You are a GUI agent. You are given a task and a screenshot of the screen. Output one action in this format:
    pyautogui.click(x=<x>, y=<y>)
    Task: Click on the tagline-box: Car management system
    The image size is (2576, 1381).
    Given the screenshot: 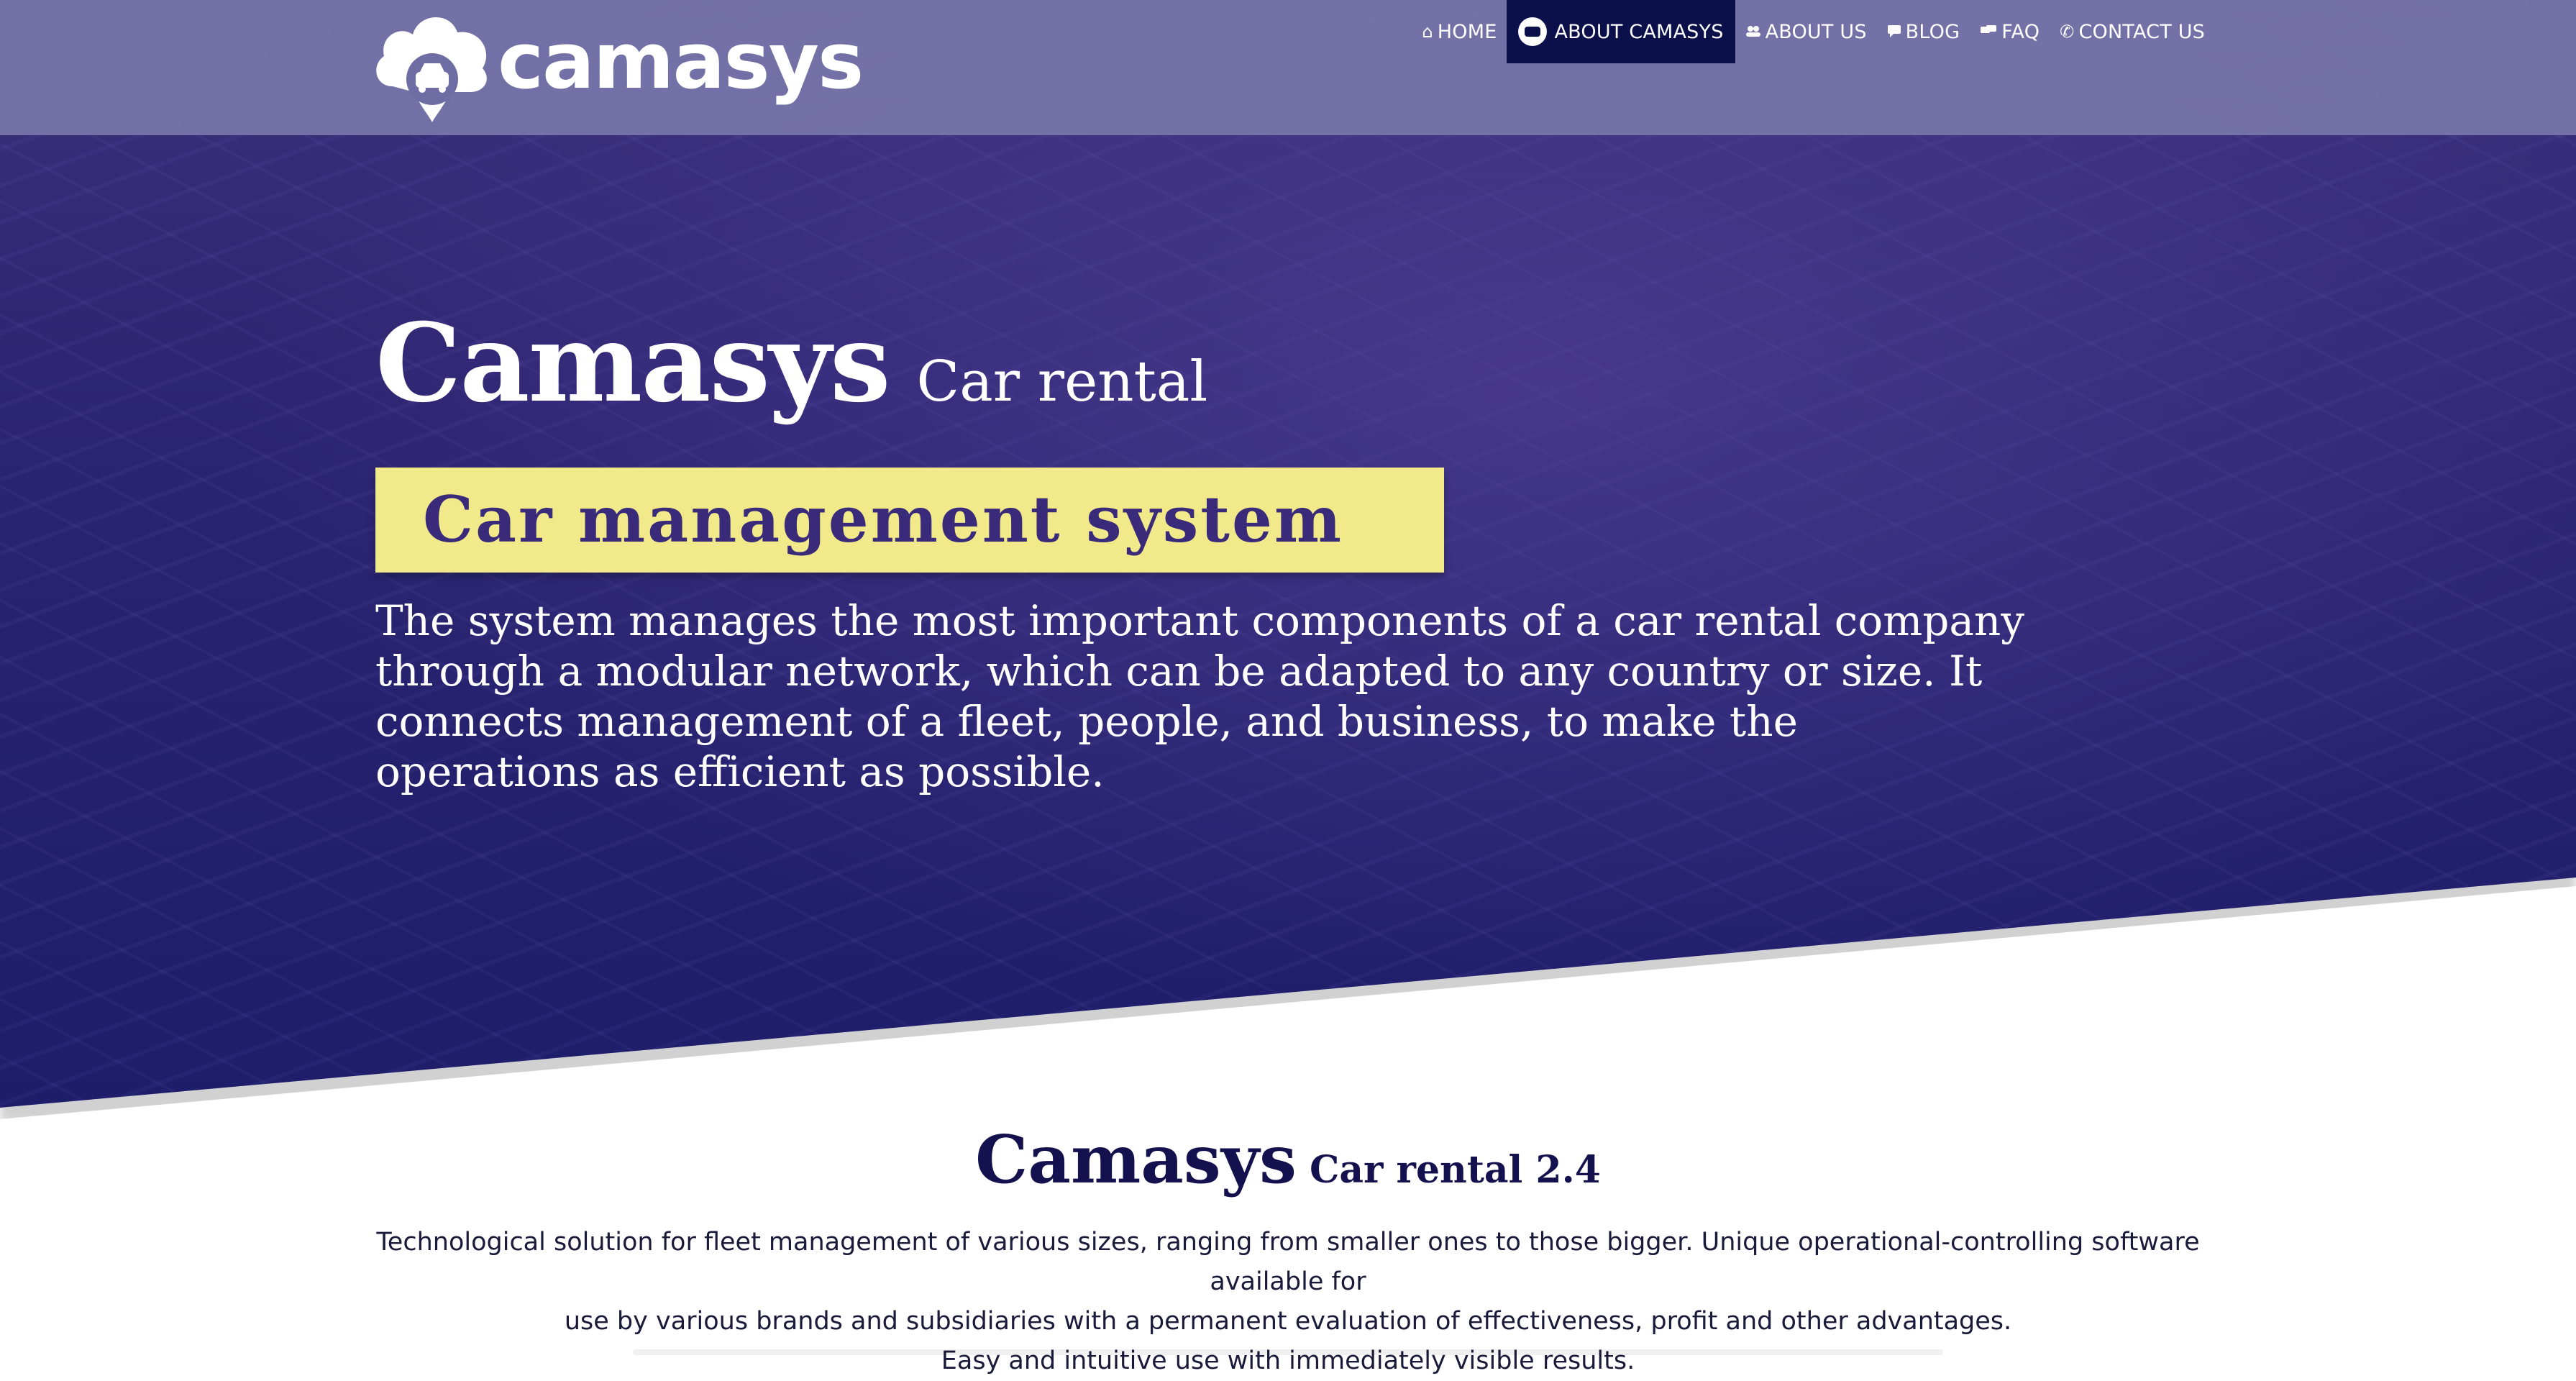 What is the action you would take?
    pyautogui.click(x=909, y=520)
    